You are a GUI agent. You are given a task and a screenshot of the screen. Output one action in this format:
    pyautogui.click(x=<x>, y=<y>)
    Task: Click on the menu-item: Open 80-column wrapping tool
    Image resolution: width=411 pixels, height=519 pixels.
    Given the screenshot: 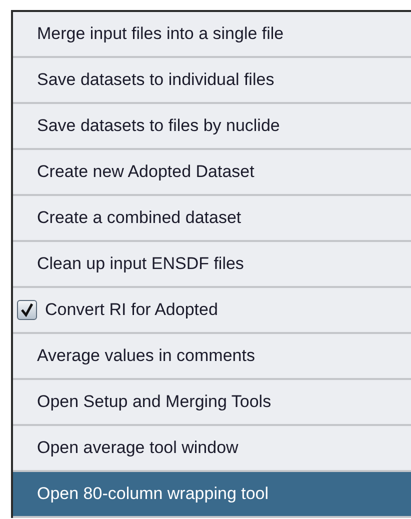 What is the action you would take?
    pyautogui.click(x=212, y=495)
    